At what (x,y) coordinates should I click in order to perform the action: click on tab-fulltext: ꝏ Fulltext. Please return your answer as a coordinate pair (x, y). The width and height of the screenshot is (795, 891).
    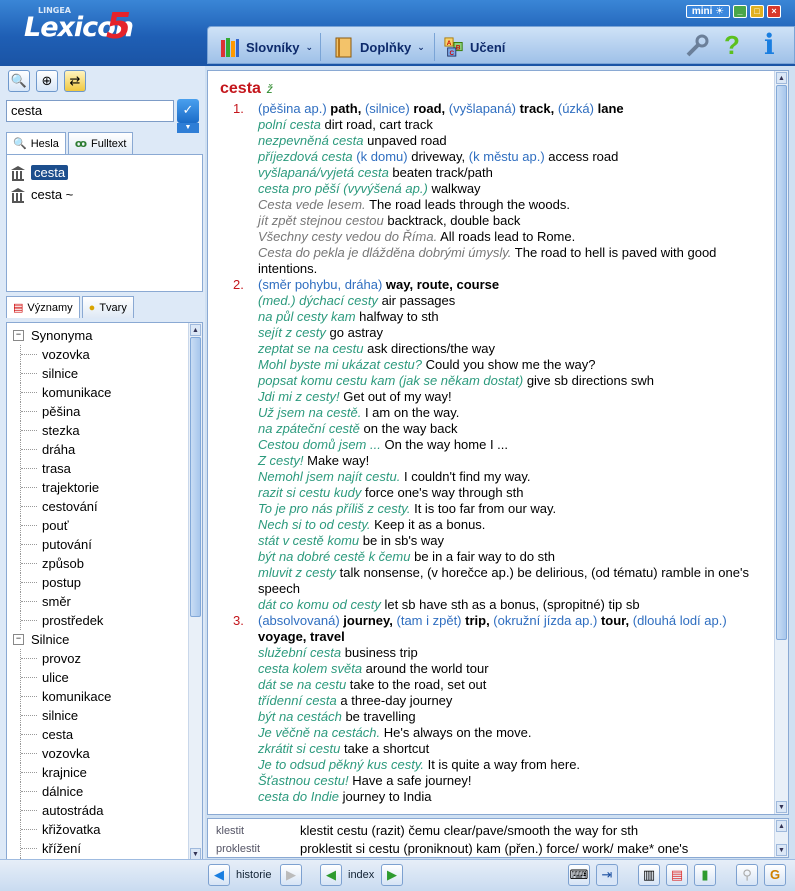
    Looking at the image, I should click on (100, 143).